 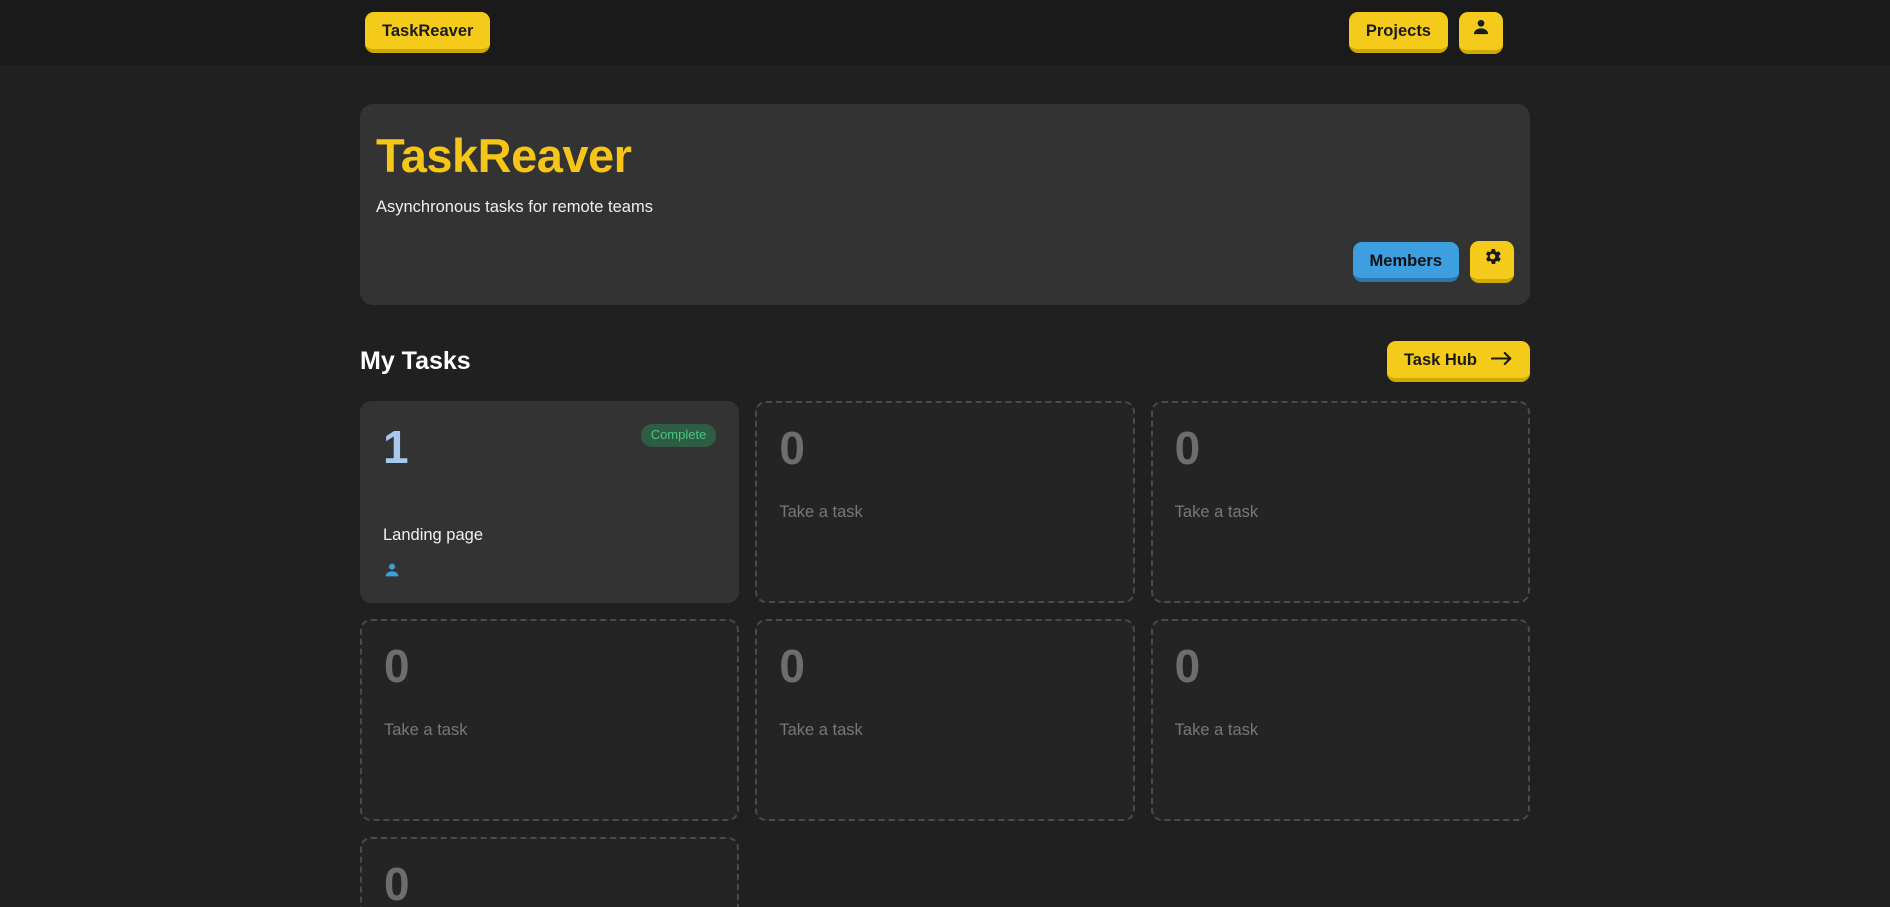 I want to click on my-tasks-header: My Tasks Task Hub, so click(x=945, y=361).